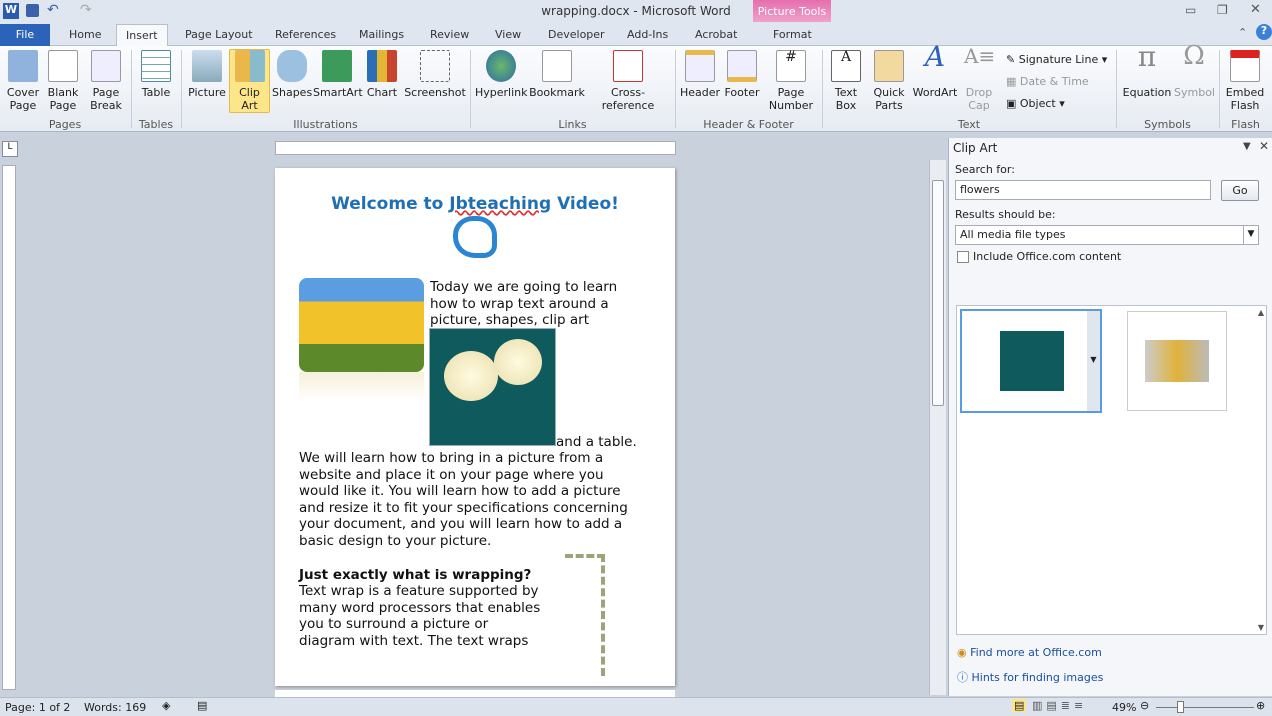 The image size is (1272, 716). I want to click on zoom-in-icon: ⊕, so click(1260, 705).